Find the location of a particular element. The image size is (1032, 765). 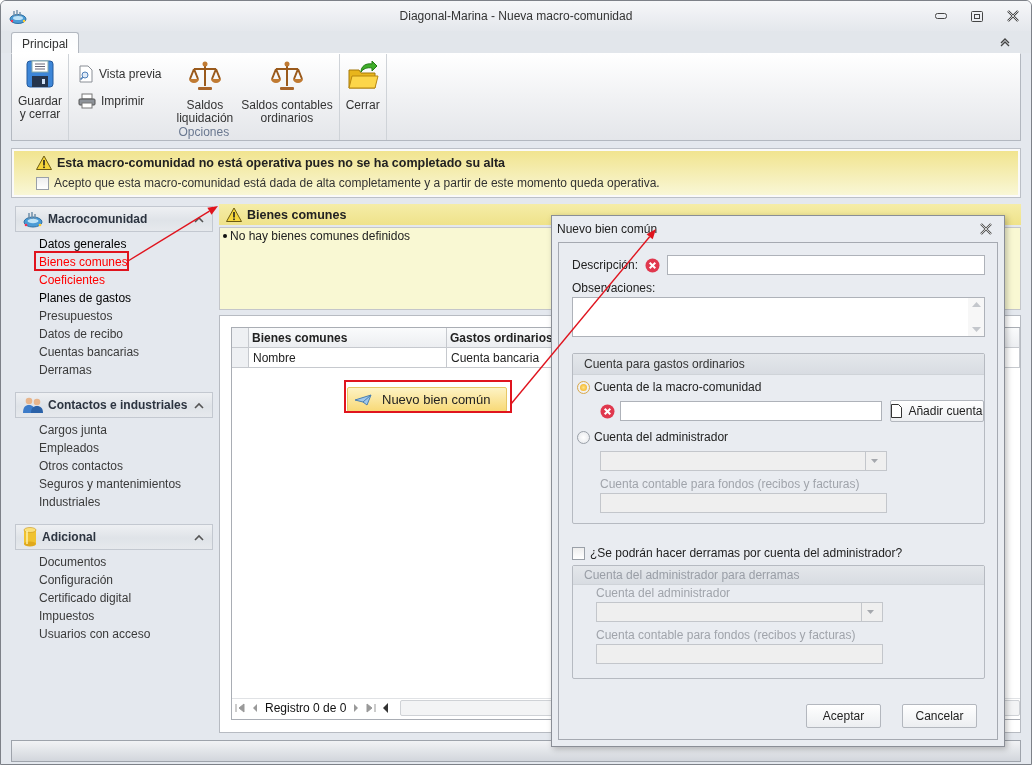

restore-icon is located at coordinates (977, 16).